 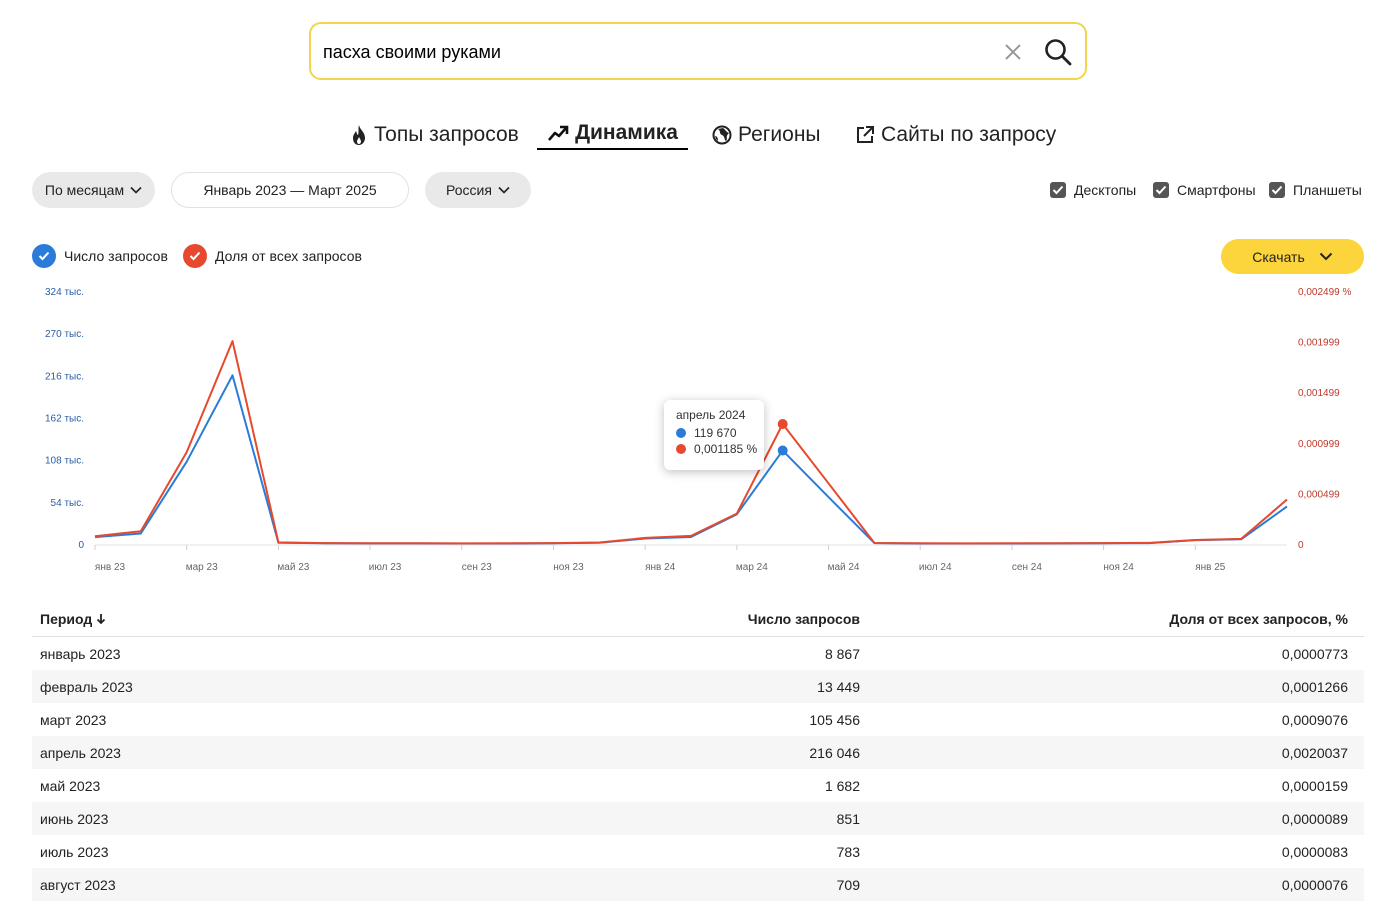 What do you see at coordinates (74, 818) in the screenshot?
I see `cell-period: июнь 2023` at bounding box center [74, 818].